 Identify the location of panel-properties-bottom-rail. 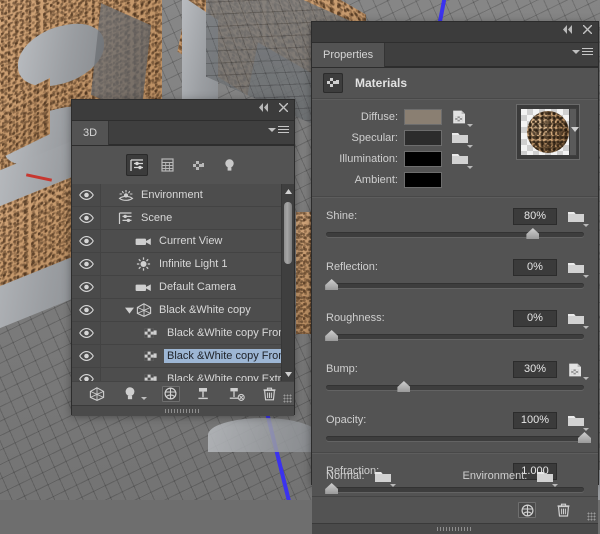
(455, 528).